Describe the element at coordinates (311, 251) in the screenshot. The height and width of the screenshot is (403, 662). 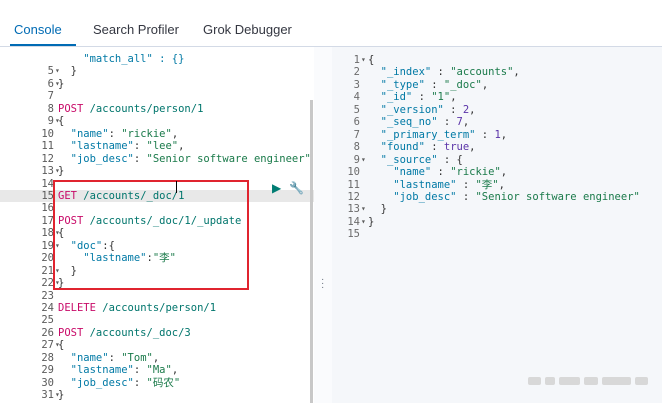
I see `request-editor-scrollbar` at that location.